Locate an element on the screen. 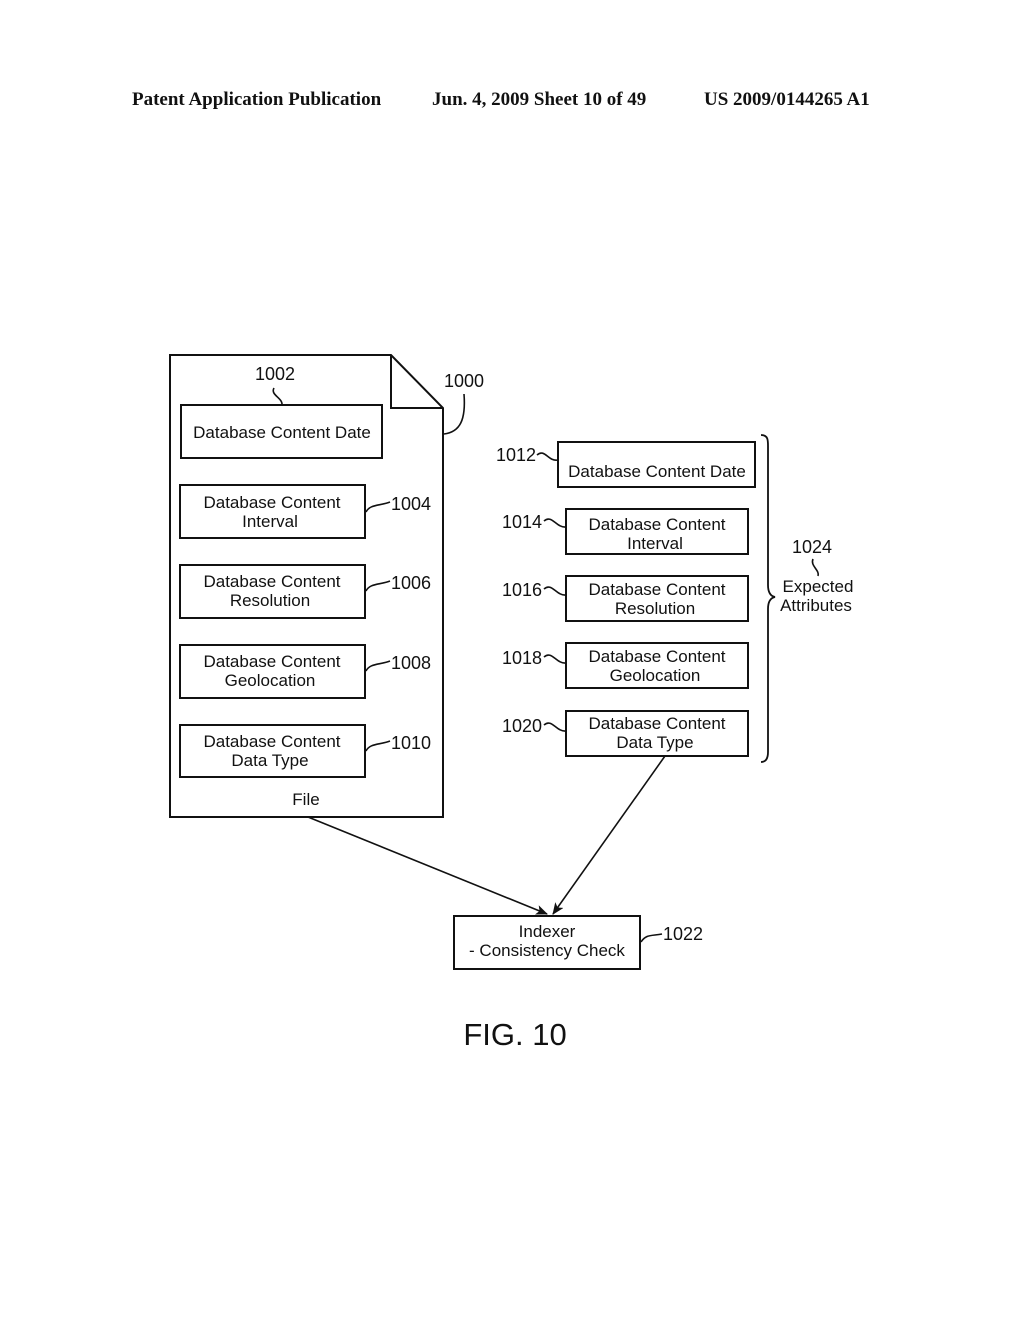 This screenshot has height=1320, width=1024. ref-1006: 1006 is located at coordinates (411, 583).